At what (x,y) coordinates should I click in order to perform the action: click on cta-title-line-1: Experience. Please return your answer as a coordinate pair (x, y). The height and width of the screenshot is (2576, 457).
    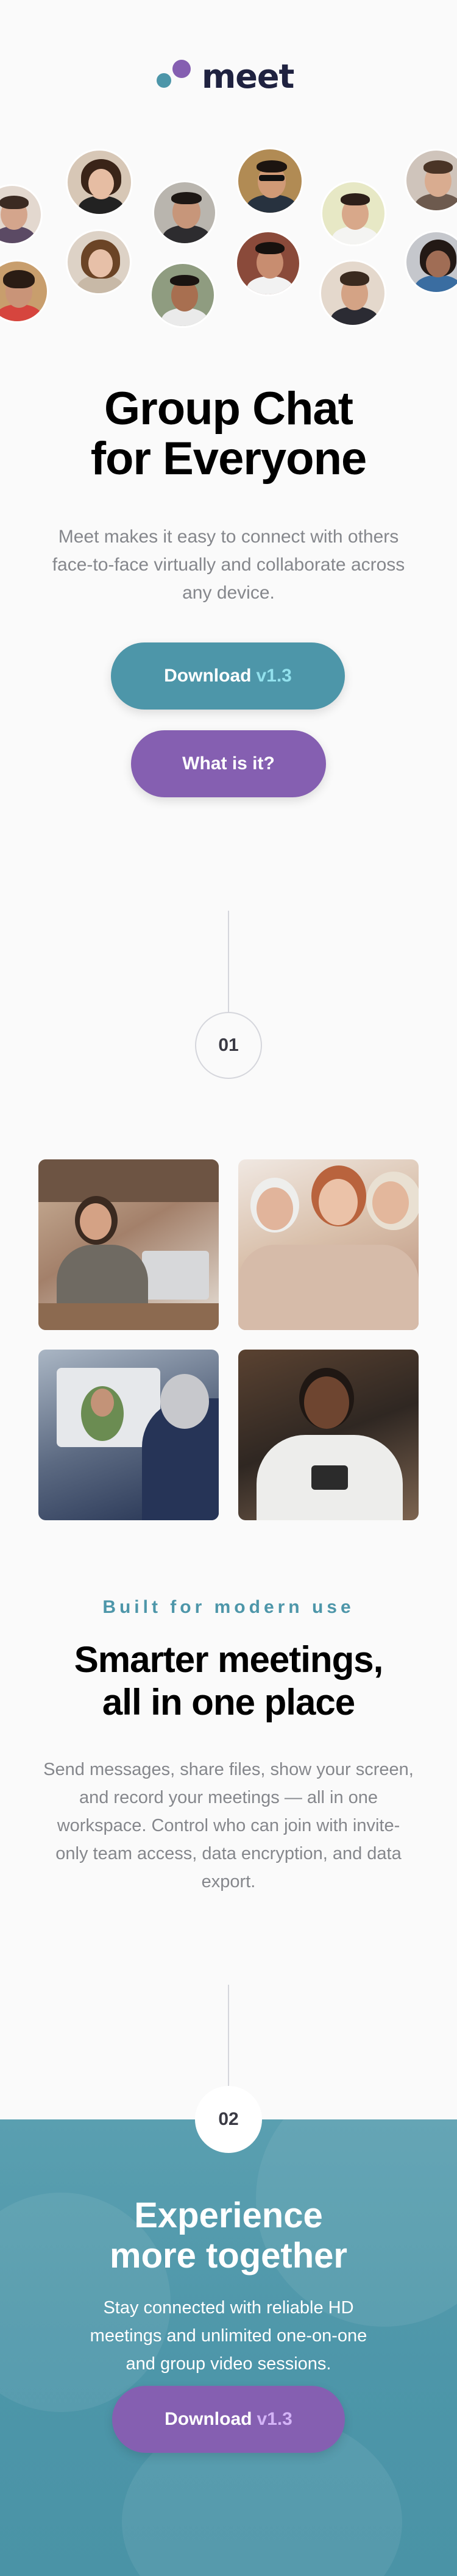
    Looking at the image, I should click on (228, 2215).